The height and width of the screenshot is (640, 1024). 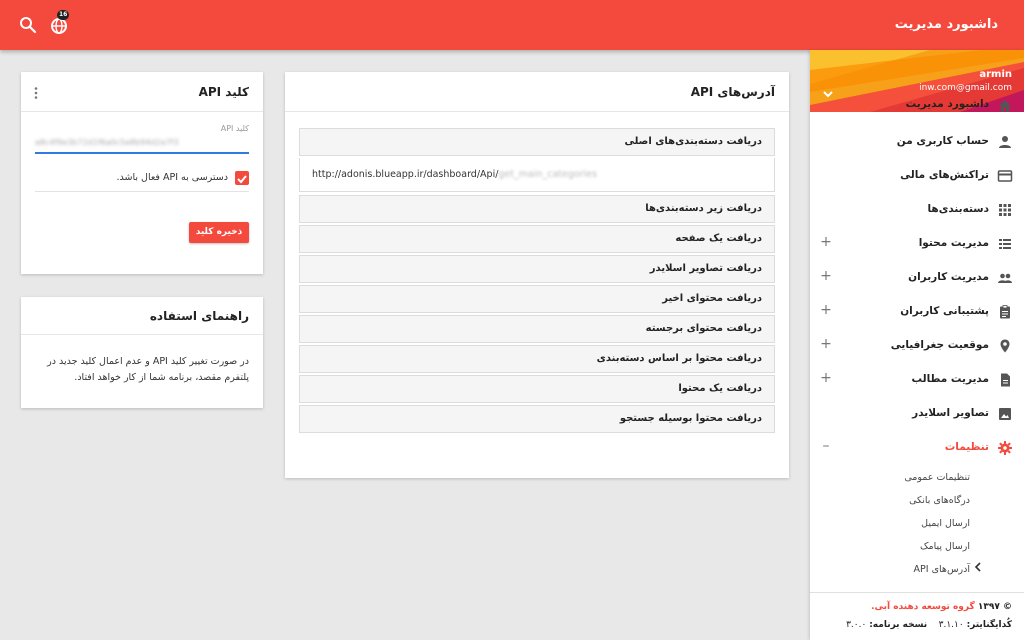 What do you see at coordinates (537, 92) in the screenshot?
I see `card-header: آدرس‌های API` at bounding box center [537, 92].